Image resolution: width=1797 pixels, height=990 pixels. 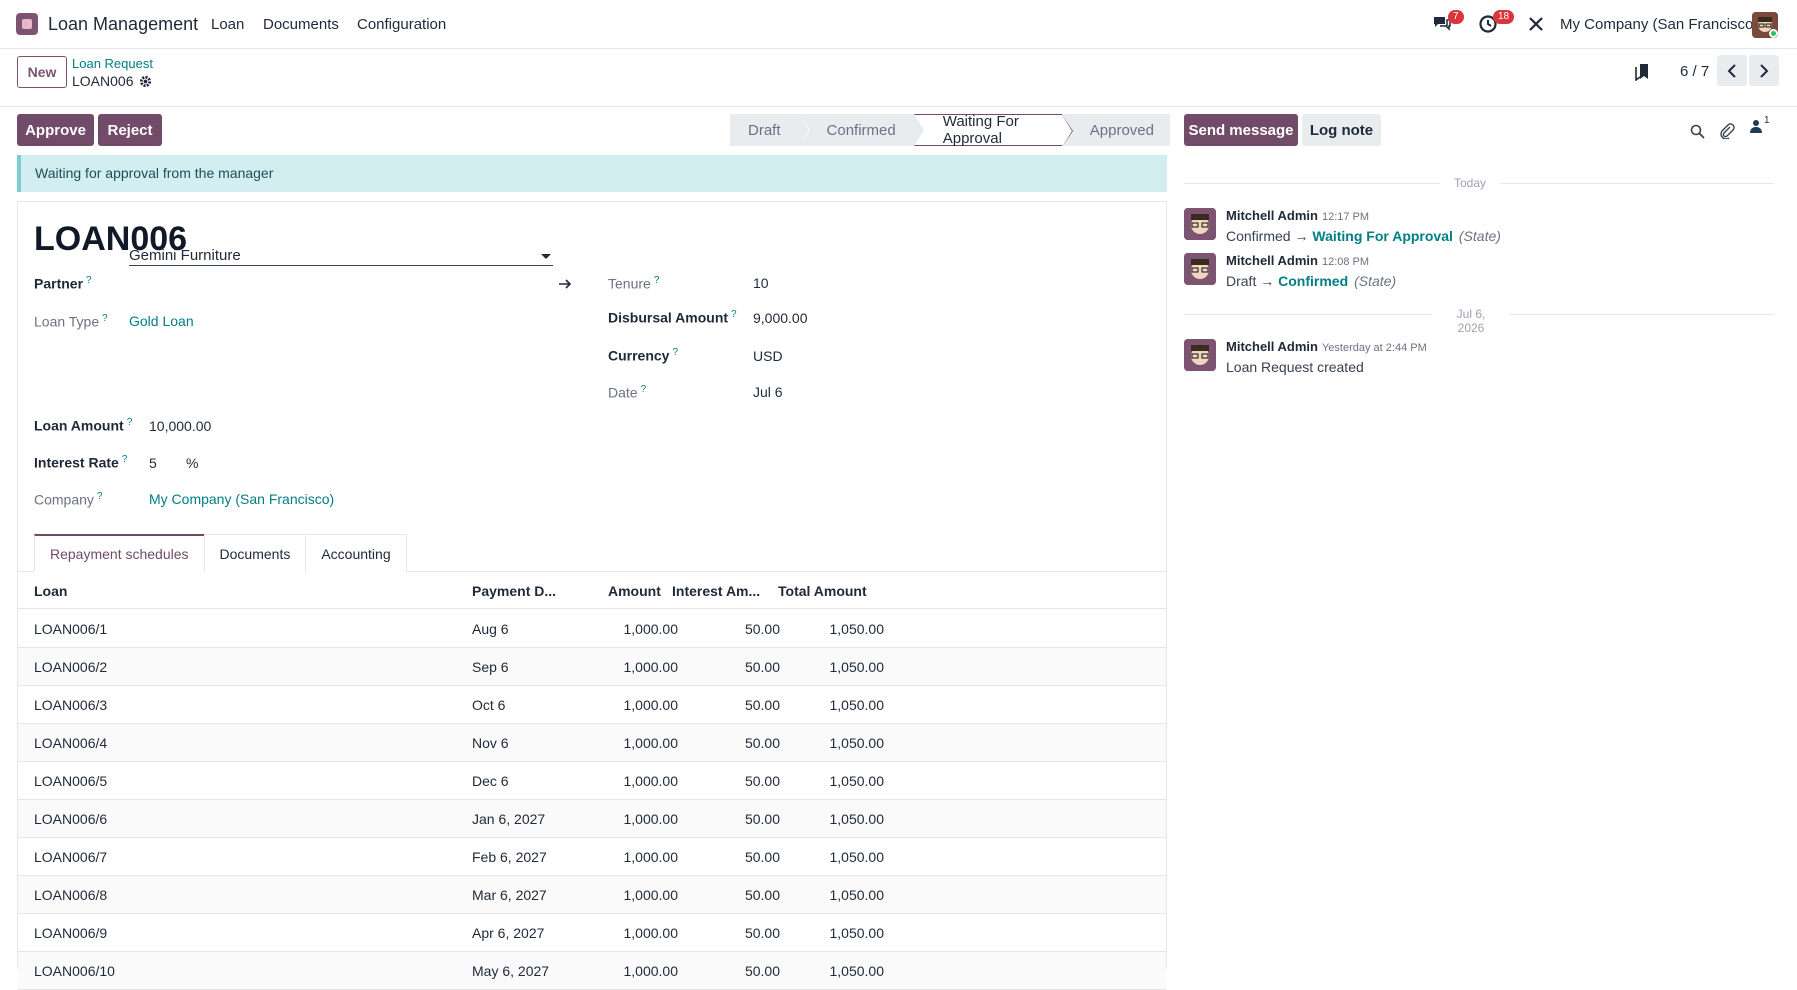 What do you see at coordinates (770, 130) in the screenshot?
I see `stage-draft: Draft` at bounding box center [770, 130].